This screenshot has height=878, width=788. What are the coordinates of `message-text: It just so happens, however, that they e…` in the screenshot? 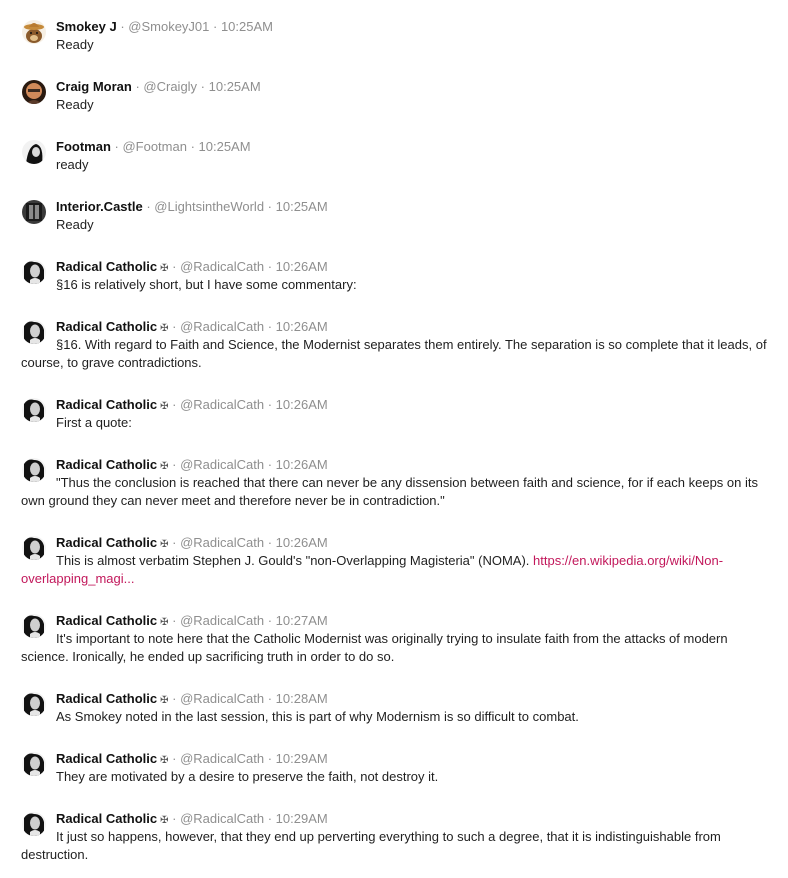 It's located at (371, 845).